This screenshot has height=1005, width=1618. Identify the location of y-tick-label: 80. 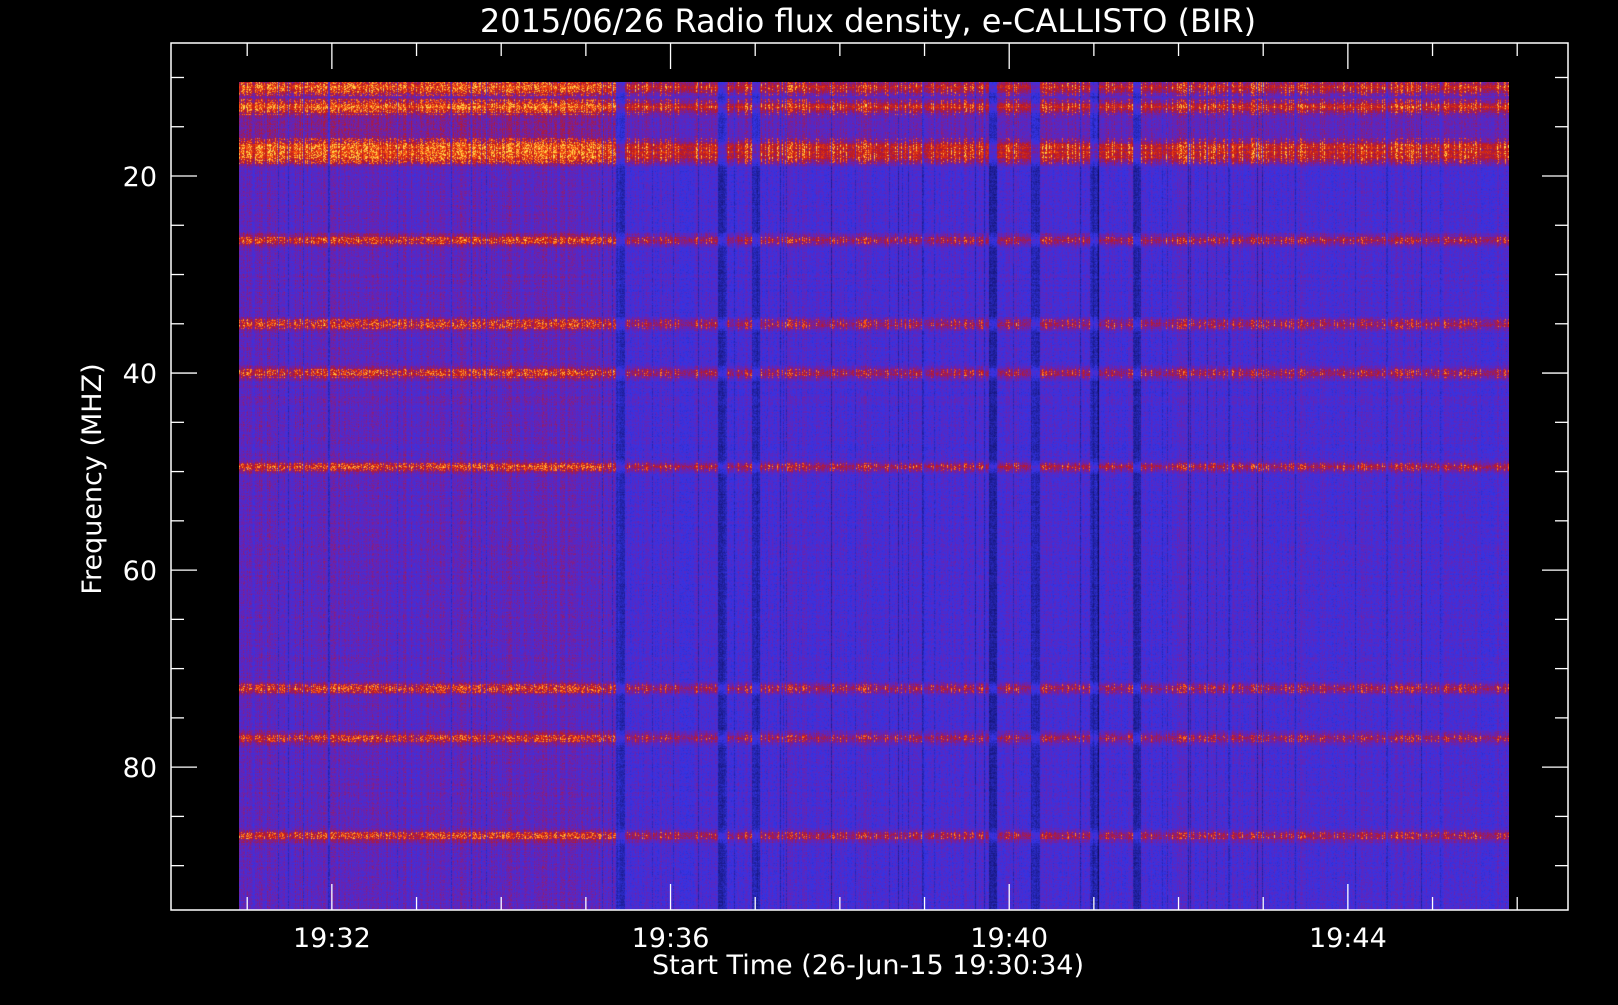
(140, 768).